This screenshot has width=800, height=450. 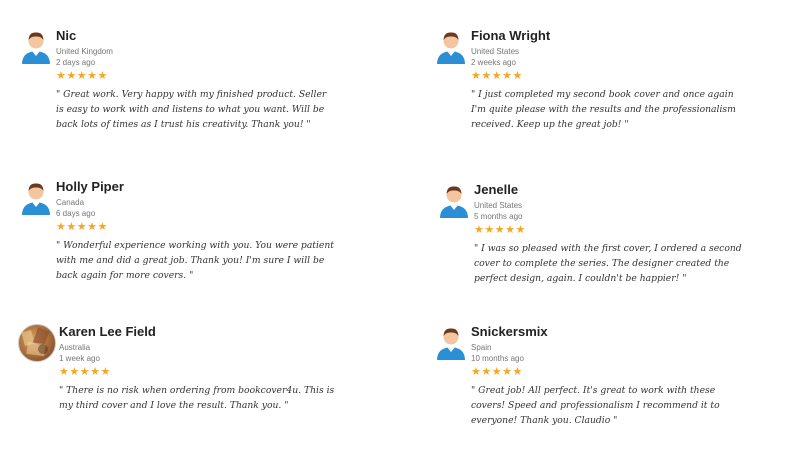 I want to click on review-time: 2 weeks ago, so click(x=493, y=62).